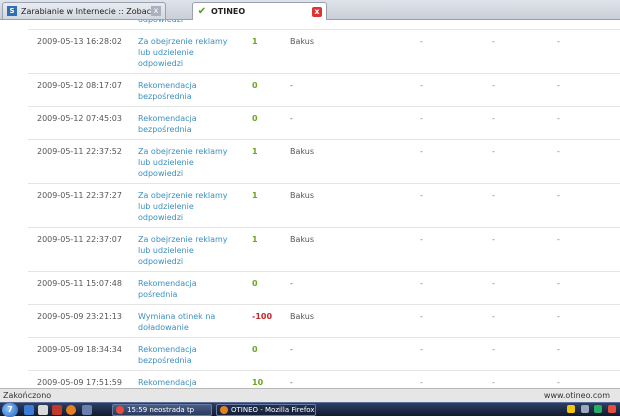  Describe the element at coordinates (78, 321) in the screenshot. I see `history-date: 2009-05-09 23:21:13` at that location.